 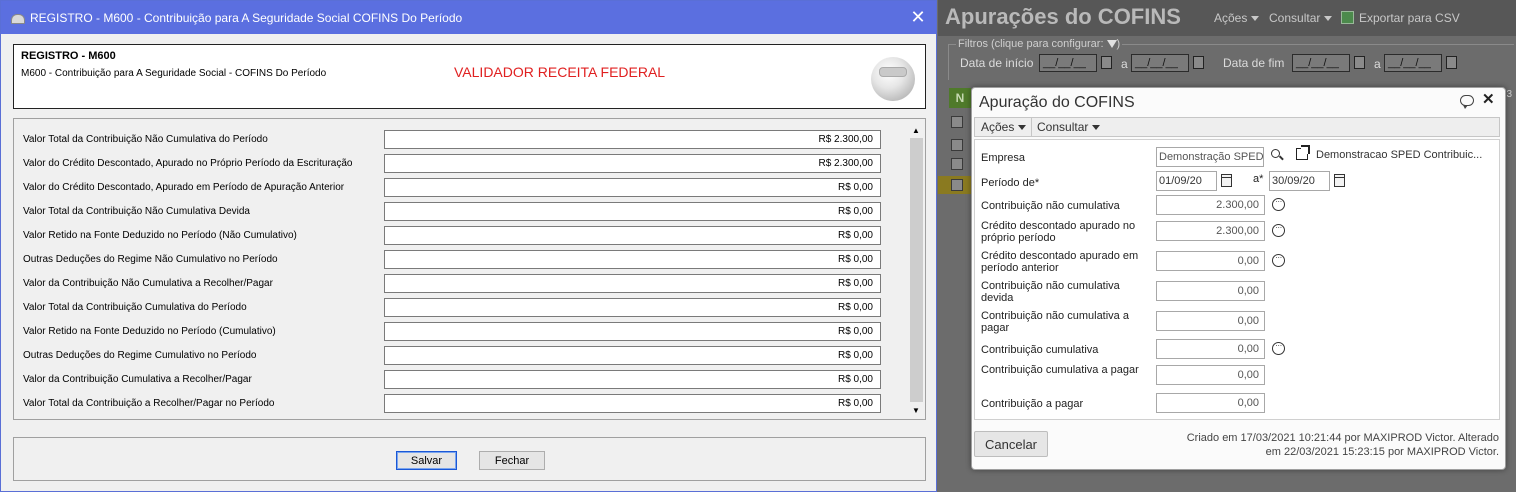 I want to click on filters-legend-end: ), so click(x=1118, y=44).